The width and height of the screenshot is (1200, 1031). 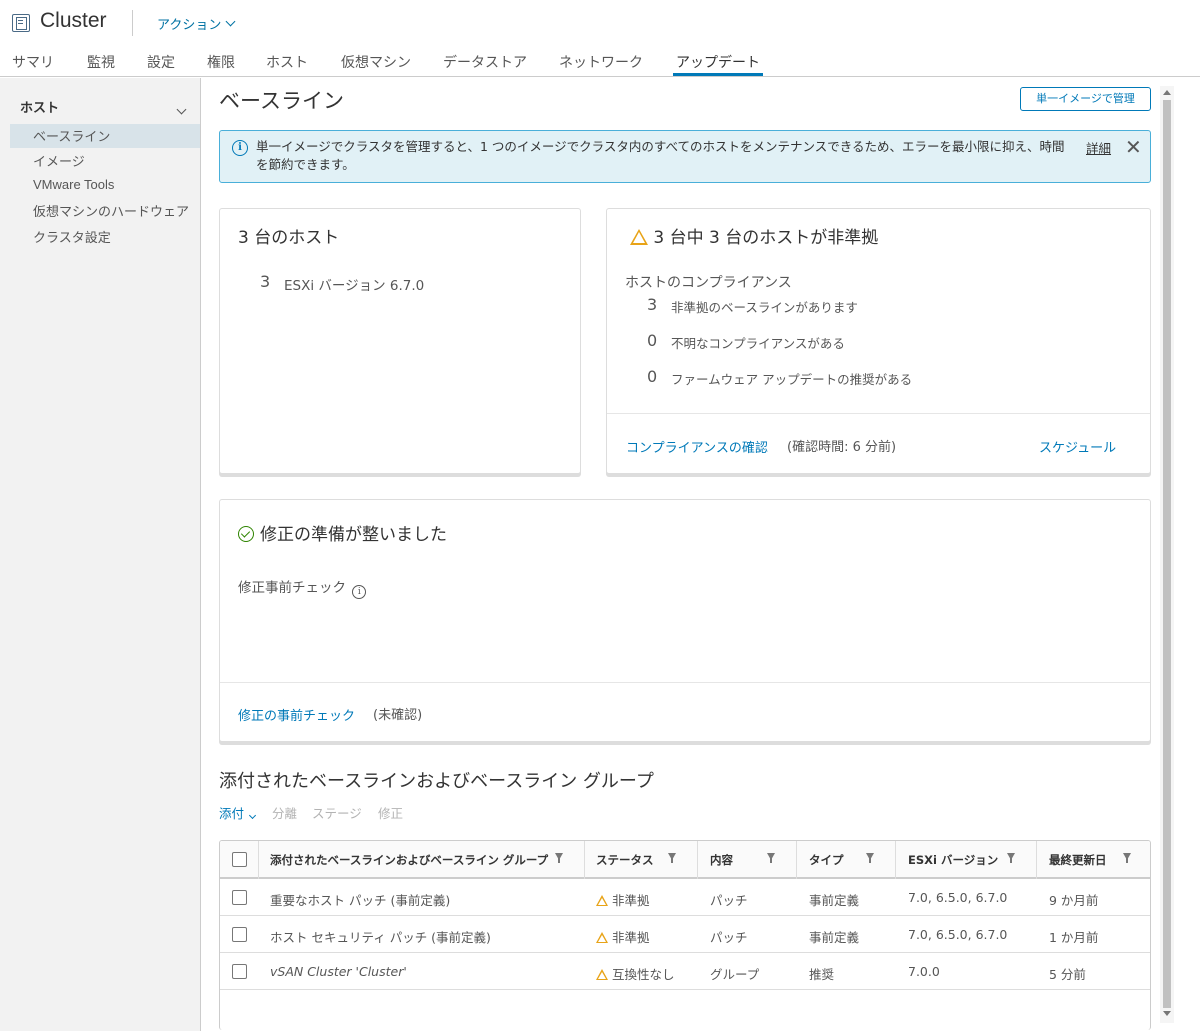 What do you see at coordinates (71, 135) in the screenshot?
I see `sidebar-item-baselines: ベースライン` at bounding box center [71, 135].